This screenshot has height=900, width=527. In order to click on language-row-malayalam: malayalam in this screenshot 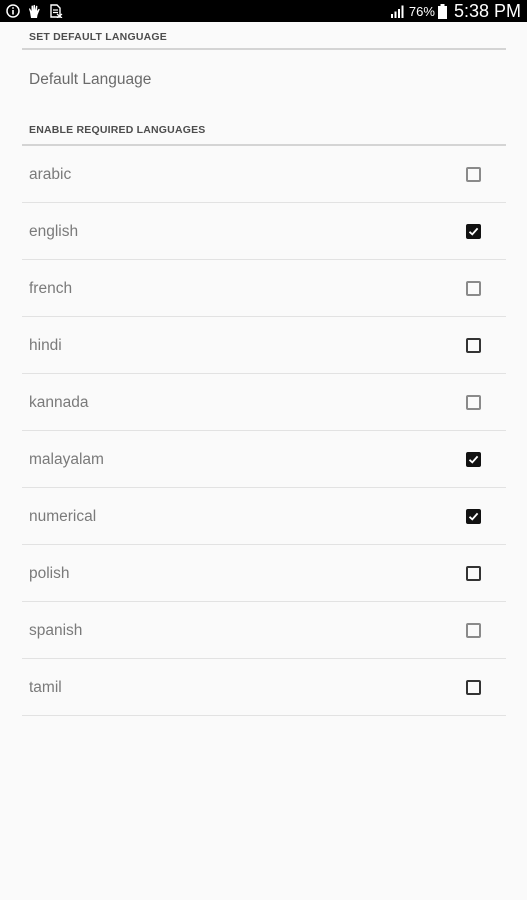, I will do `click(264, 459)`.